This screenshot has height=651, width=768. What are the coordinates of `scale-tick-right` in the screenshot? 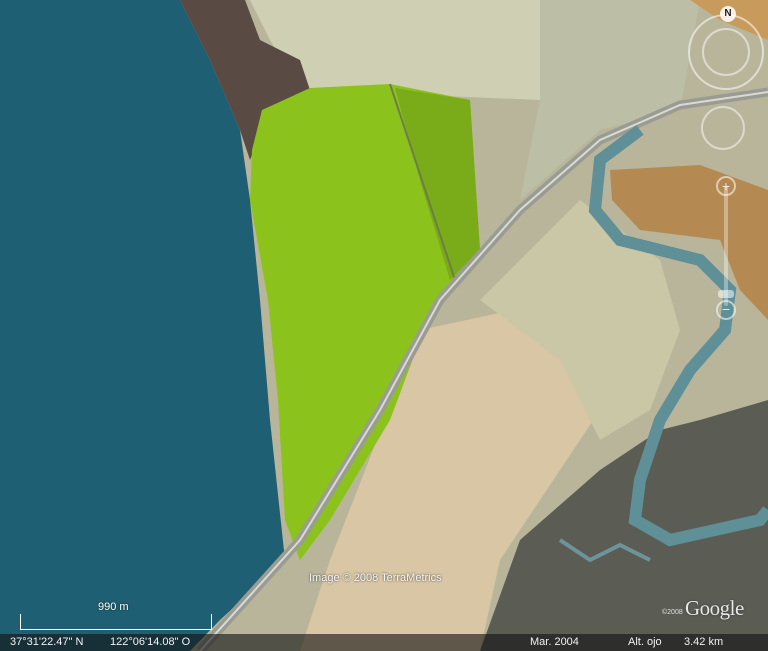 It's located at (211, 622).